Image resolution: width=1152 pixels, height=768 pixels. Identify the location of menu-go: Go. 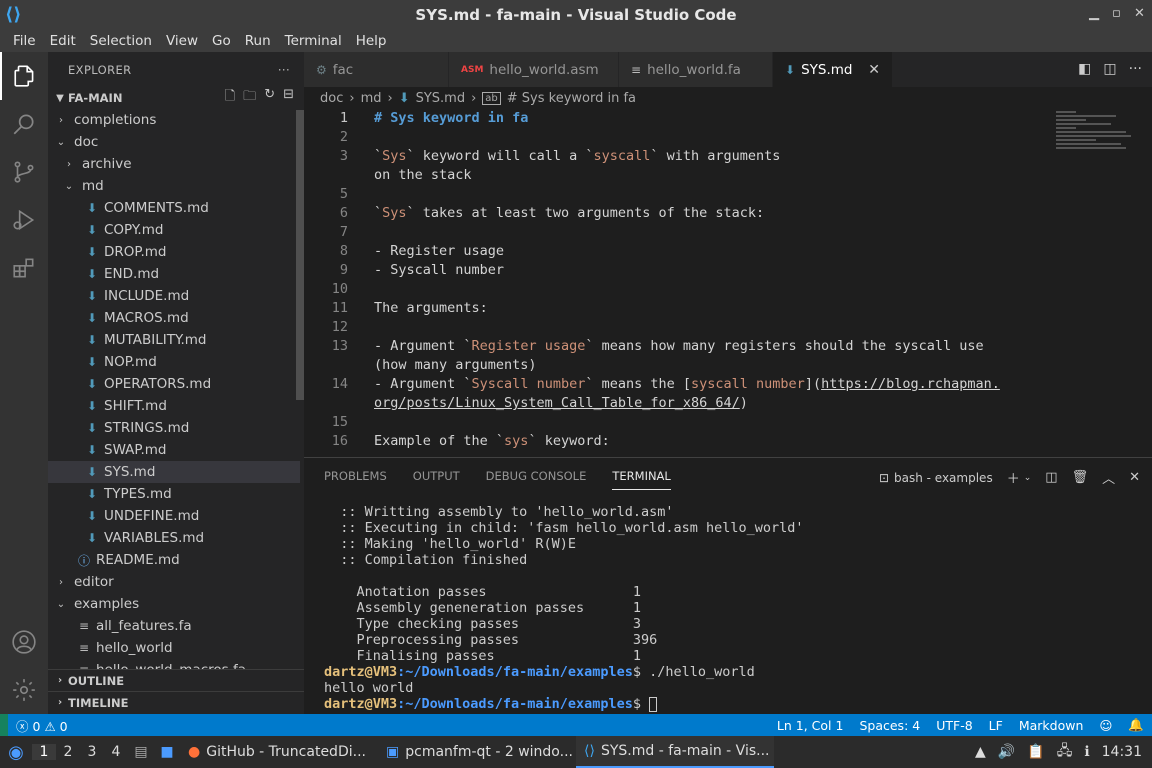
(221, 41).